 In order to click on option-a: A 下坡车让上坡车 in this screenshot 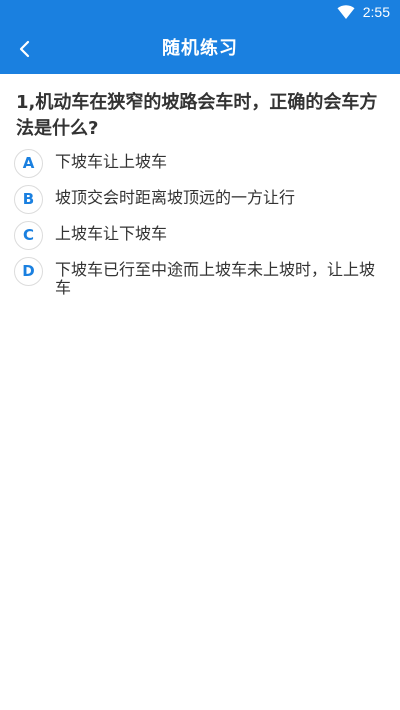, I will do `click(200, 164)`.